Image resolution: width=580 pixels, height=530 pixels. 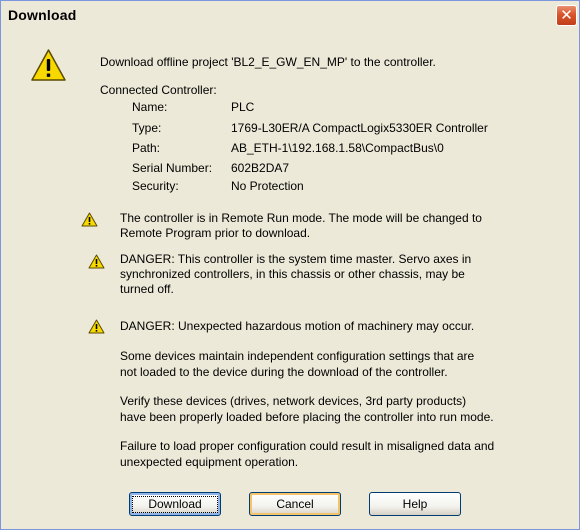 What do you see at coordinates (290, 15) in the screenshot?
I see `title-bar: Download ✕` at bounding box center [290, 15].